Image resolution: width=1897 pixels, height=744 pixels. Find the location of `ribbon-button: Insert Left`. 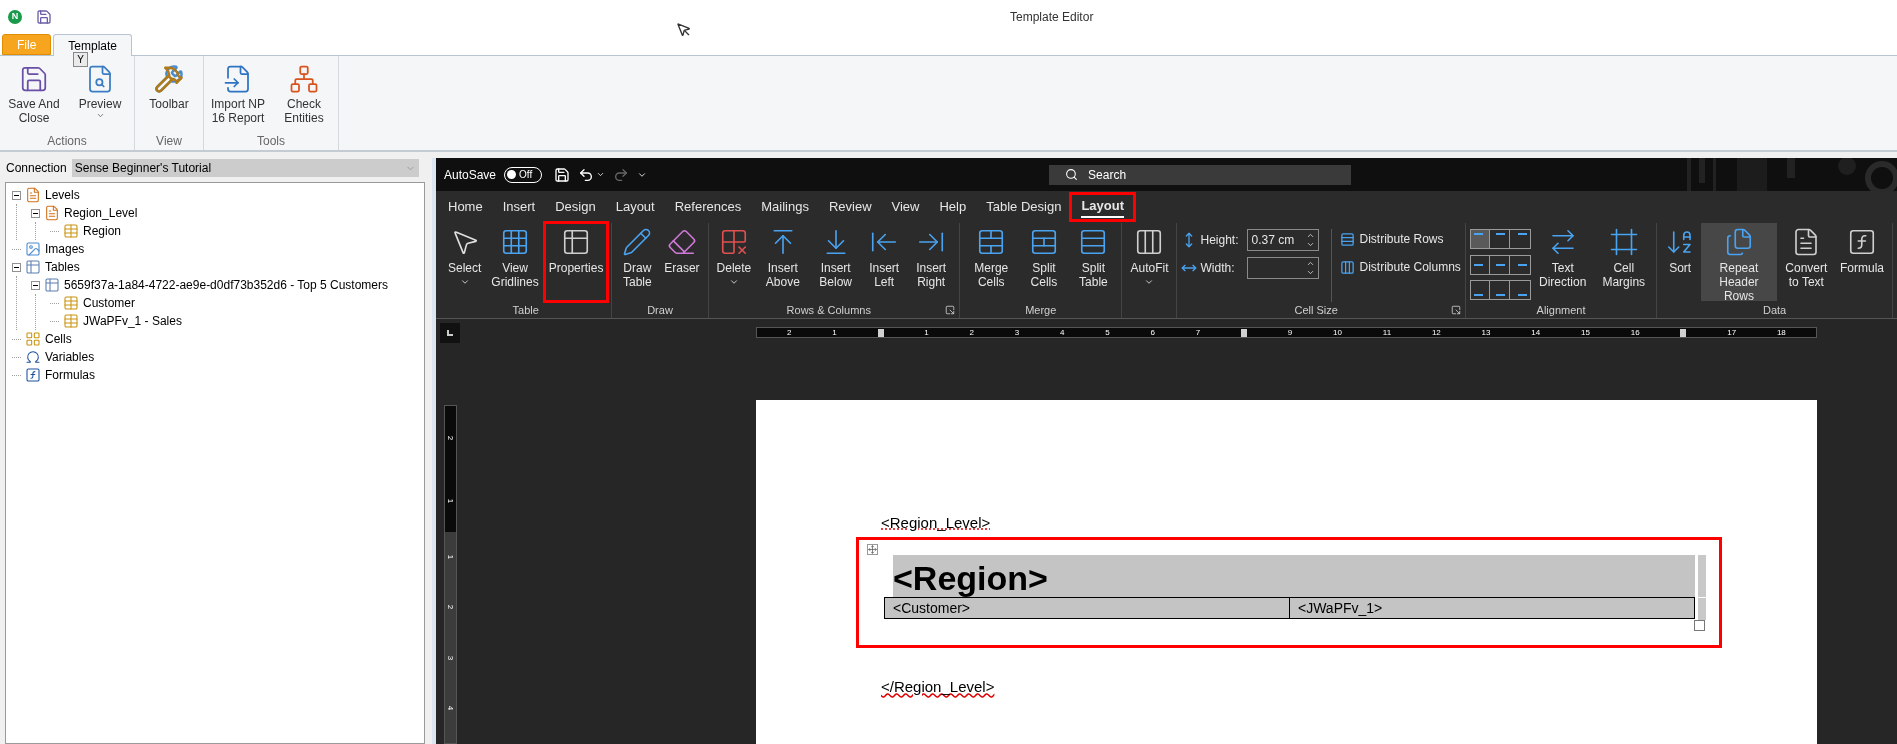

ribbon-button: Insert Left is located at coordinates (884, 262).